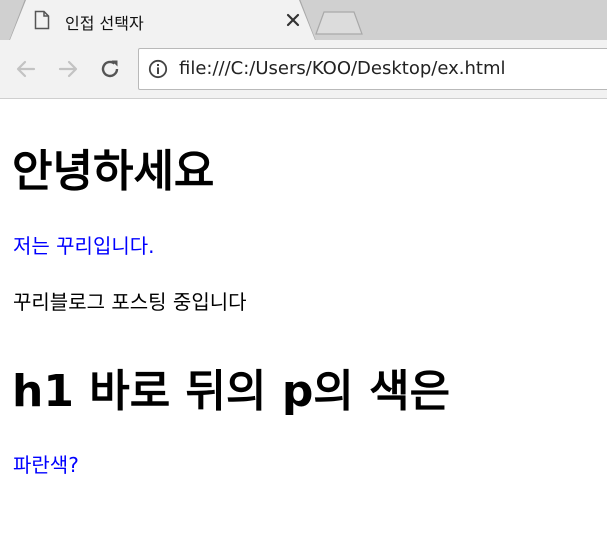  Describe the element at coordinates (26, 69) in the screenshot. I see `arrow-left-icon` at that location.